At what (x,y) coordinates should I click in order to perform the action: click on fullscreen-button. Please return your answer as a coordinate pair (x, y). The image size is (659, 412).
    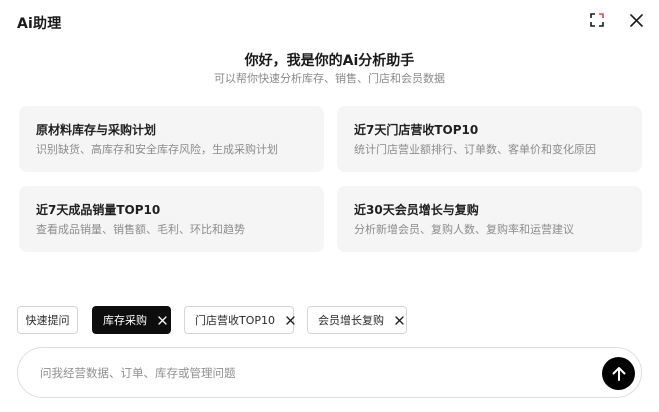
    Looking at the image, I should click on (597, 20).